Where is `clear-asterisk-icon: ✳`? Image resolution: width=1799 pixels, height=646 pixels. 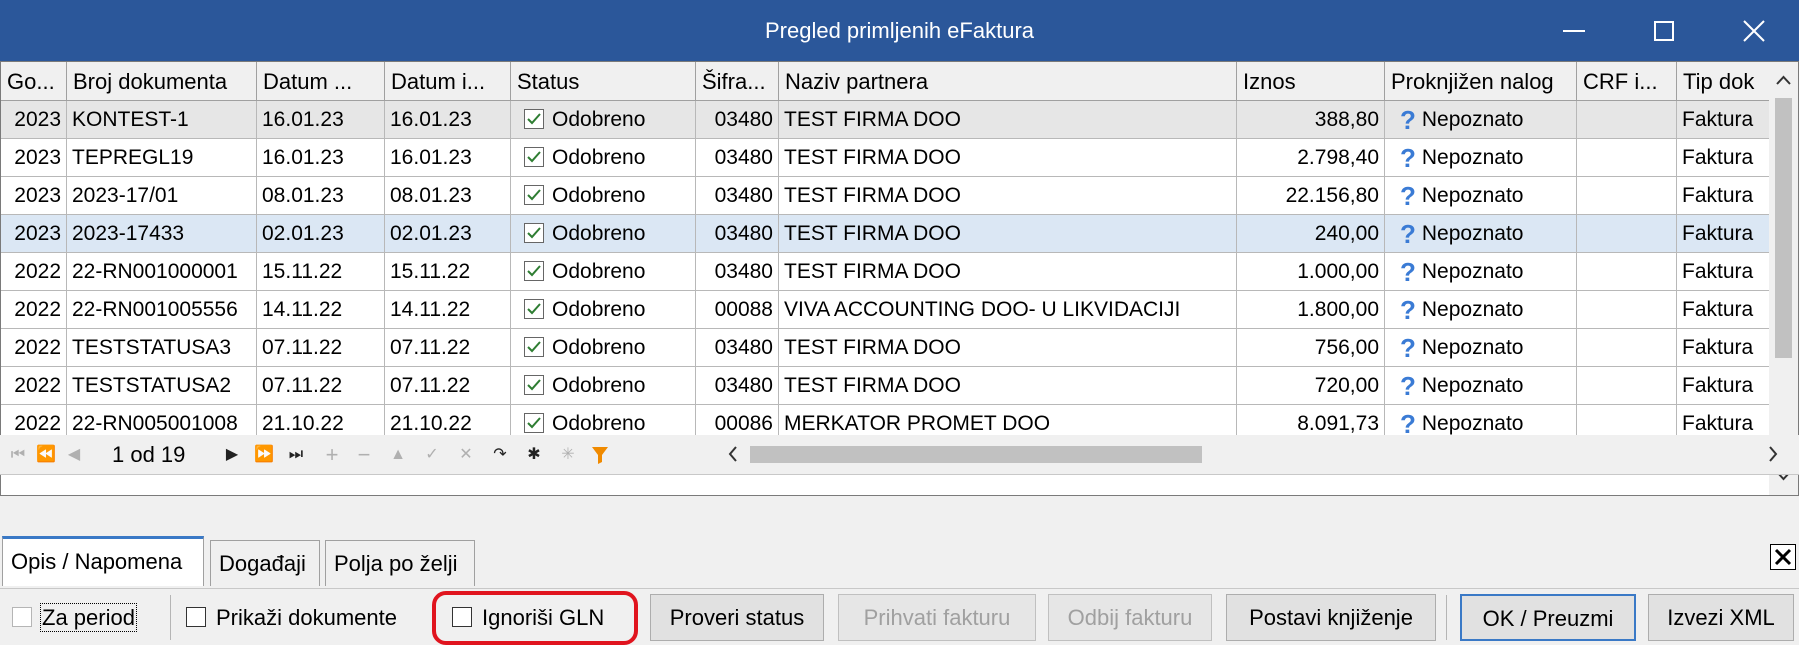 clear-asterisk-icon: ✳ is located at coordinates (568, 455).